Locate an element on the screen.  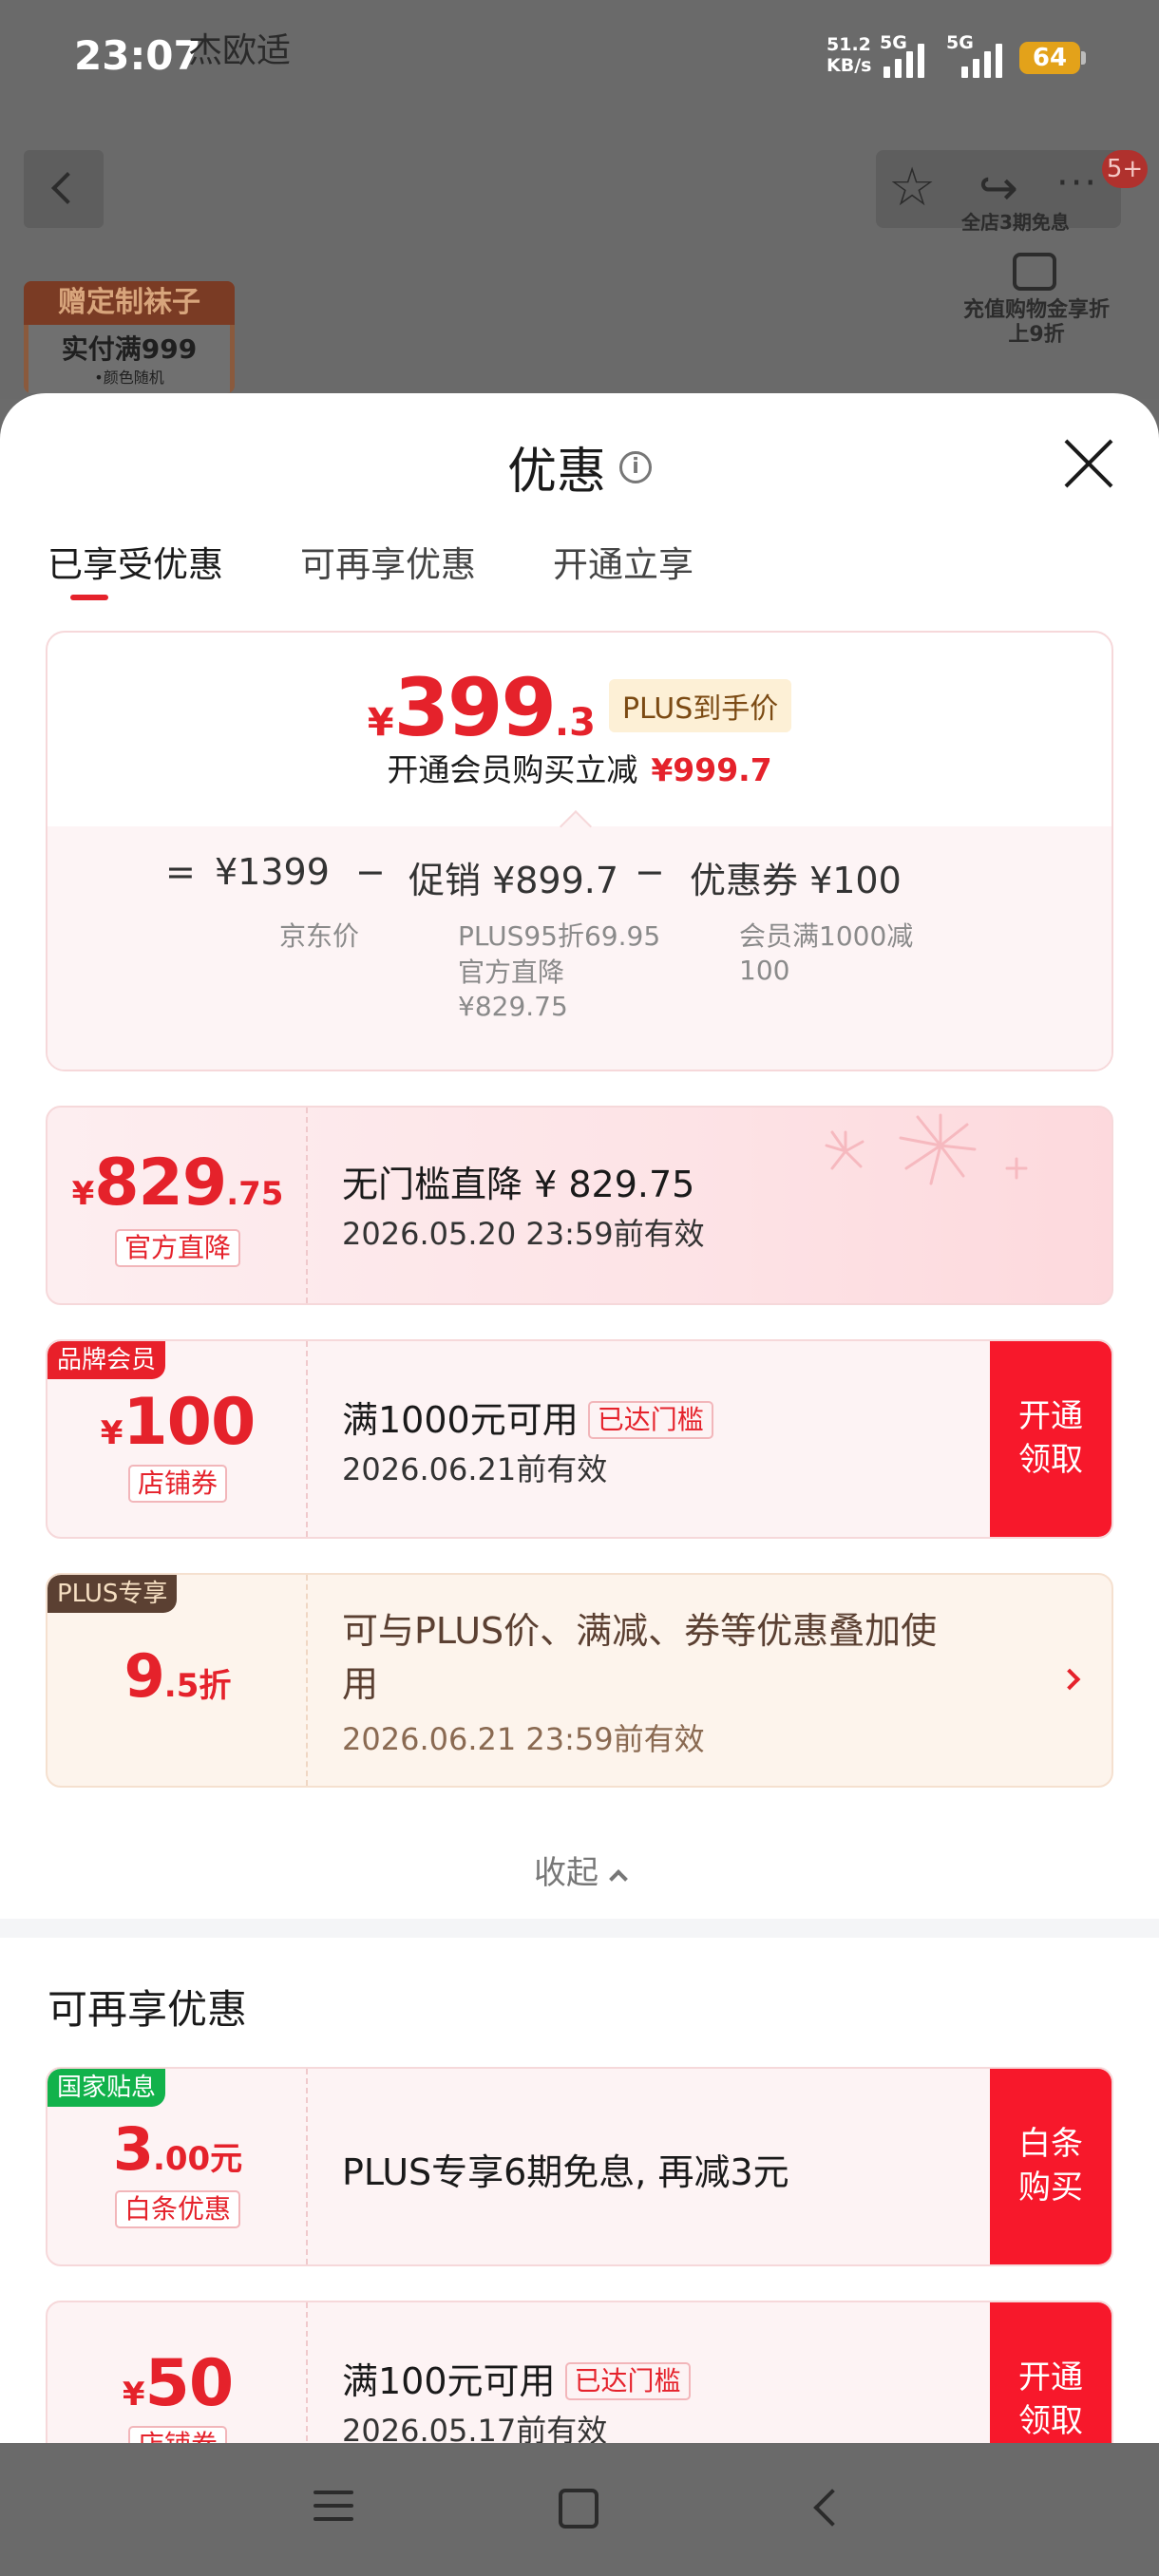
coupon-amount: ¥829.75 is located at coordinates (178, 1183).